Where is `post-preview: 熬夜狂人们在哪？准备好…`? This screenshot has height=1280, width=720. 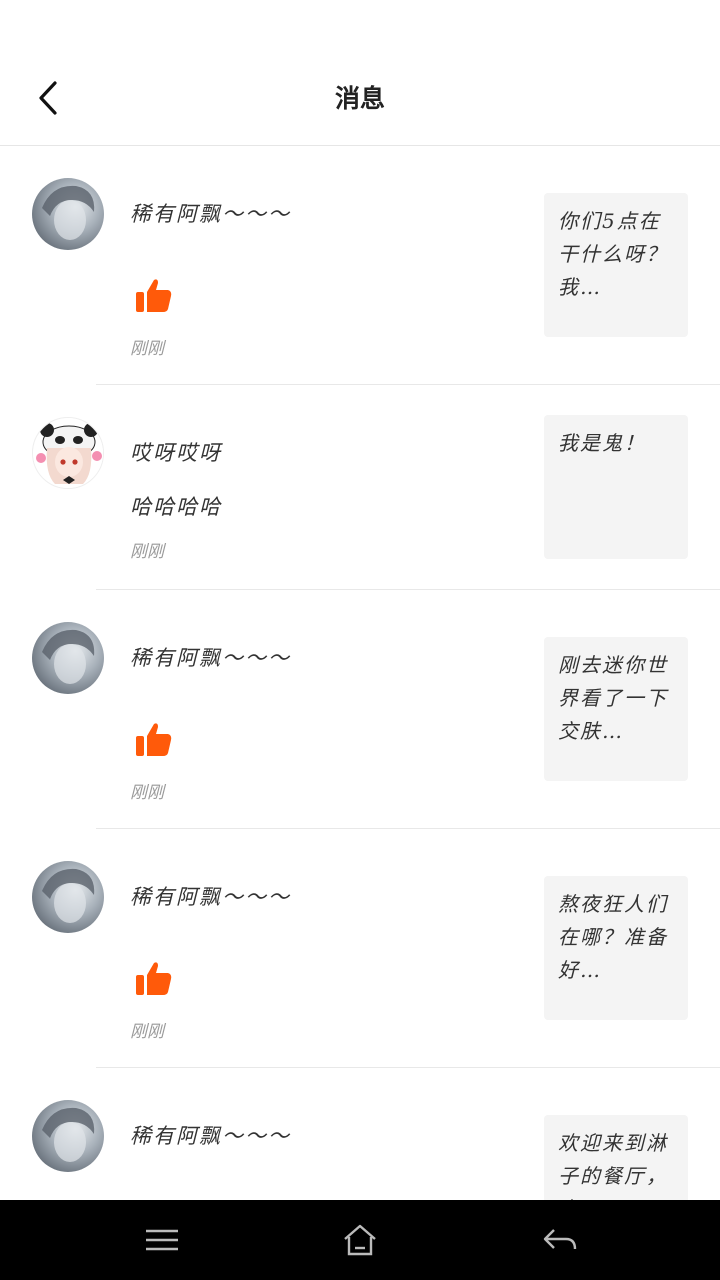 post-preview: 熬夜狂人们在哪？准备好… is located at coordinates (616, 948).